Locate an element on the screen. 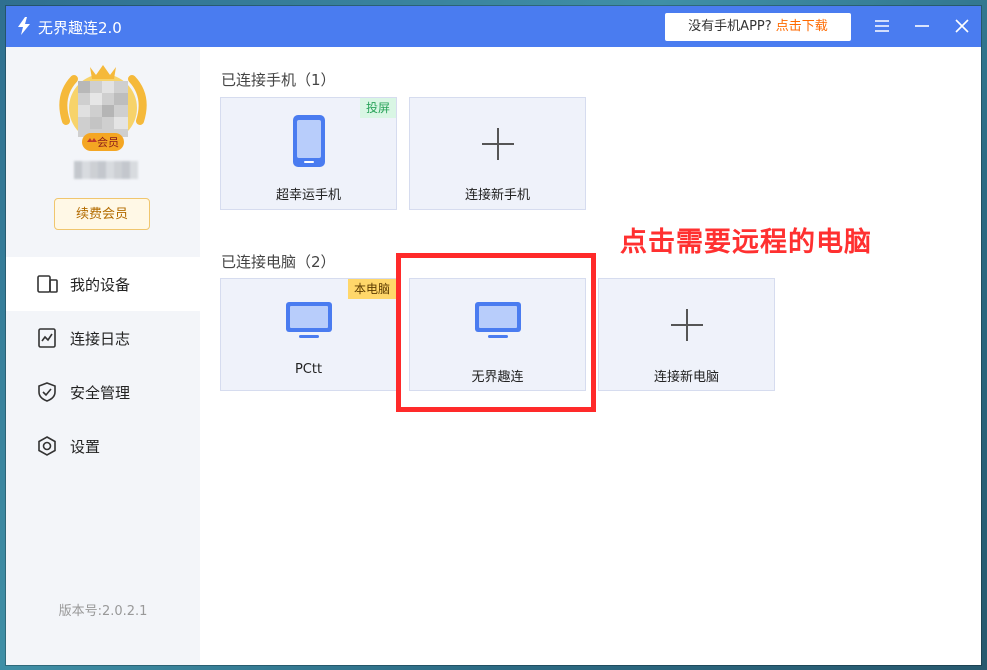  cast-badge: 投屏 is located at coordinates (377, 108).